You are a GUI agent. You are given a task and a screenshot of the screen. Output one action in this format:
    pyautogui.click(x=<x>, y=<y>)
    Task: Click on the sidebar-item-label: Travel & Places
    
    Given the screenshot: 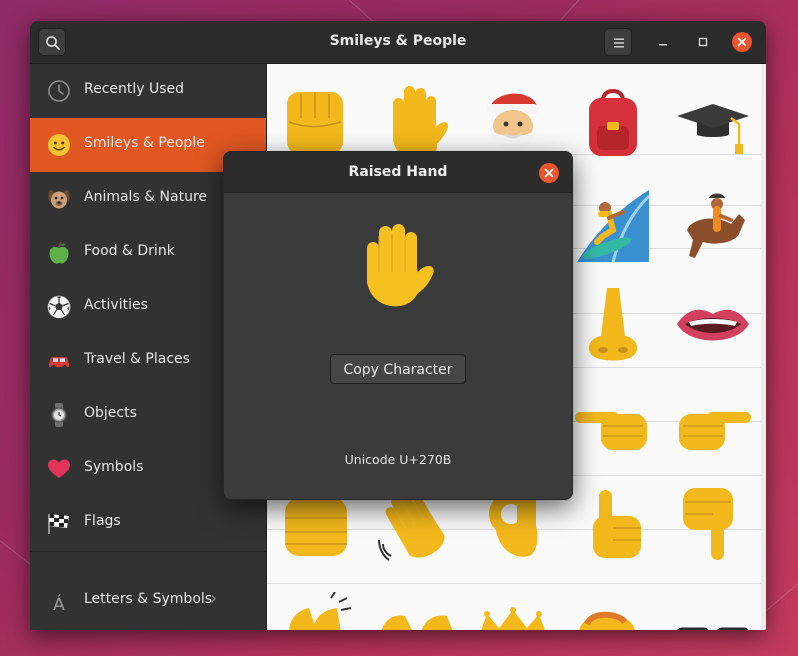 What is the action you would take?
    pyautogui.click(x=137, y=359)
    